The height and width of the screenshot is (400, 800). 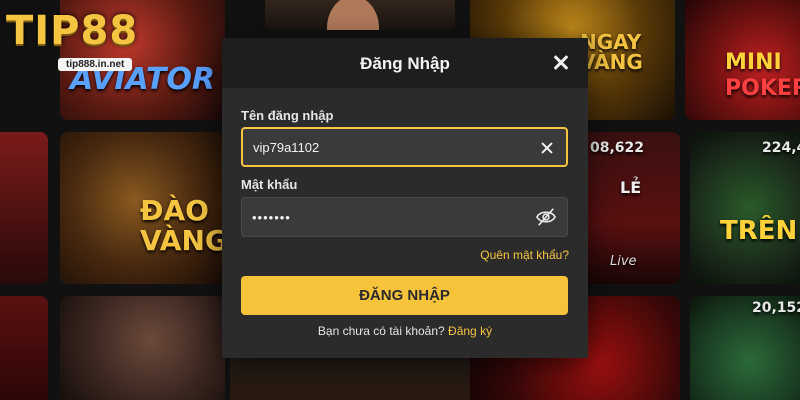 I want to click on username-field, so click(x=404, y=147).